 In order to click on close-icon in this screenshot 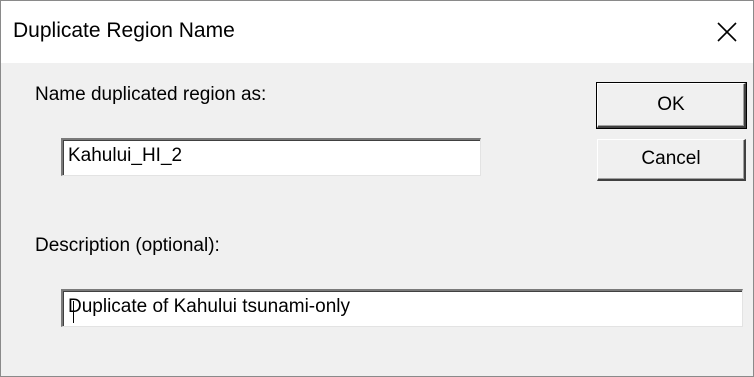, I will do `click(727, 32)`.